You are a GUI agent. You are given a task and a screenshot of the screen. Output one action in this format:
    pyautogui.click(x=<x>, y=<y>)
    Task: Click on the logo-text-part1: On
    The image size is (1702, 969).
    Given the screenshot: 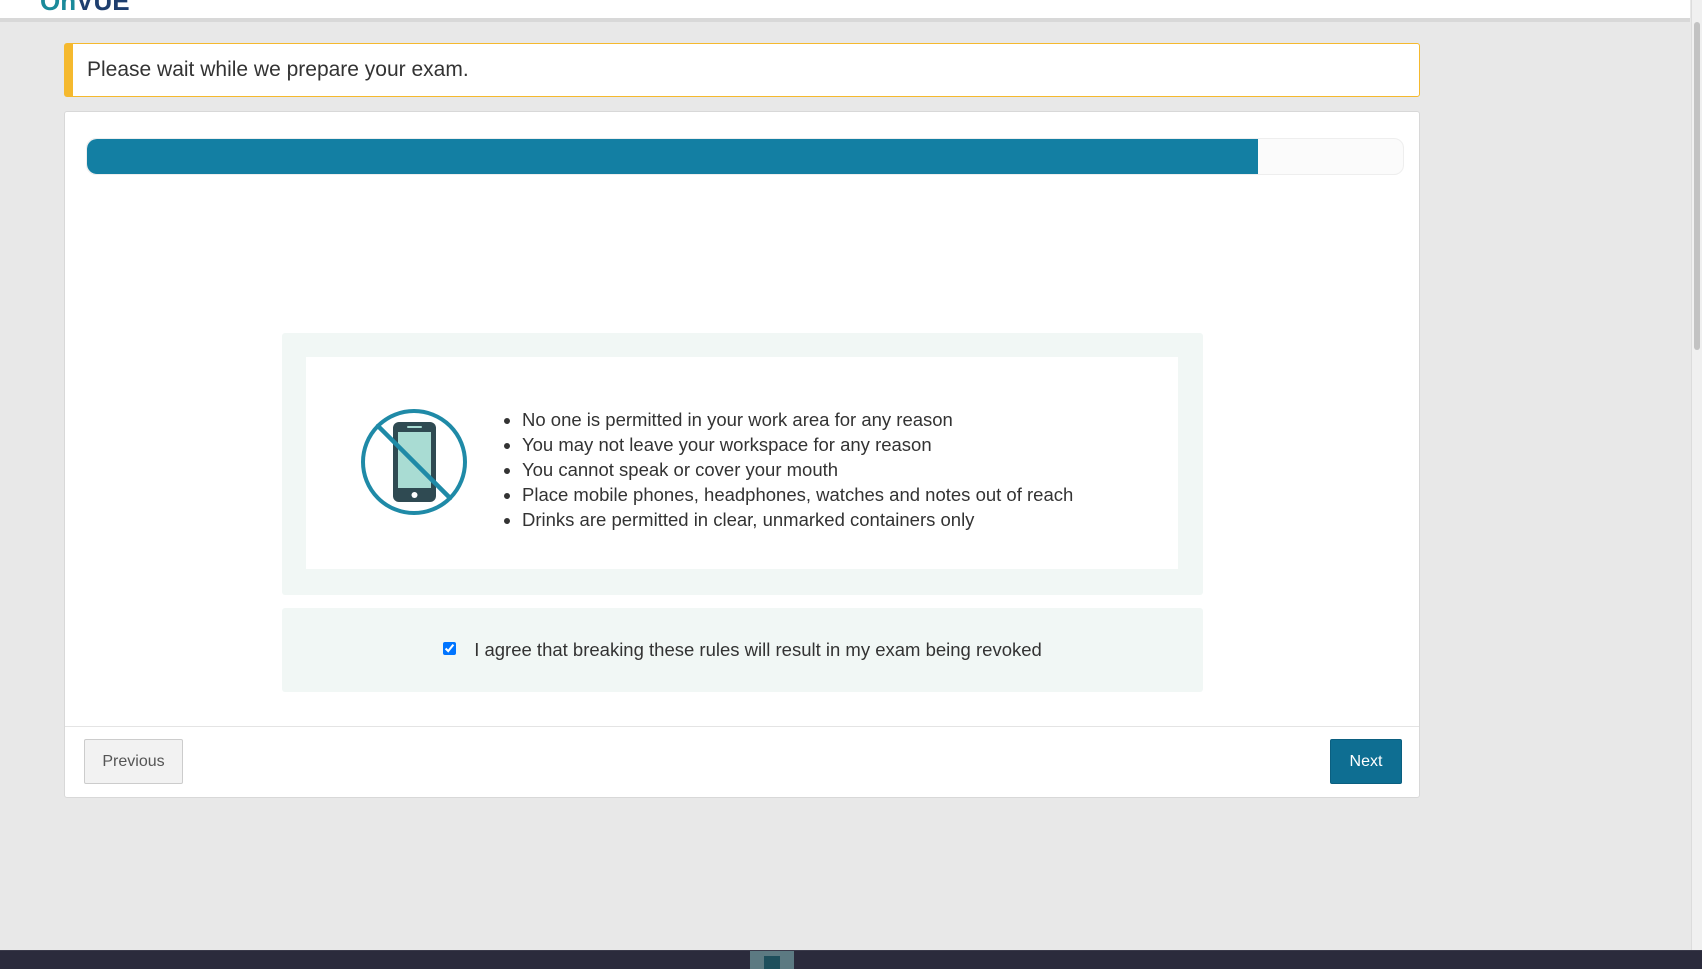 What is the action you would take?
    pyautogui.click(x=58, y=8)
    